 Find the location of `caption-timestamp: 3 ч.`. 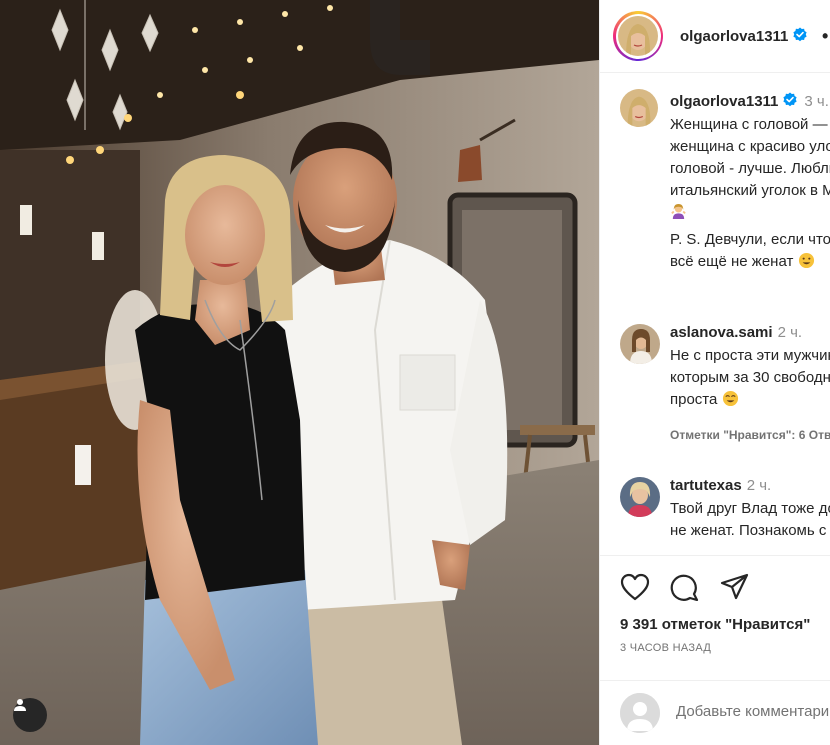

caption-timestamp: 3 ч. is located at coordinates (816, 101).